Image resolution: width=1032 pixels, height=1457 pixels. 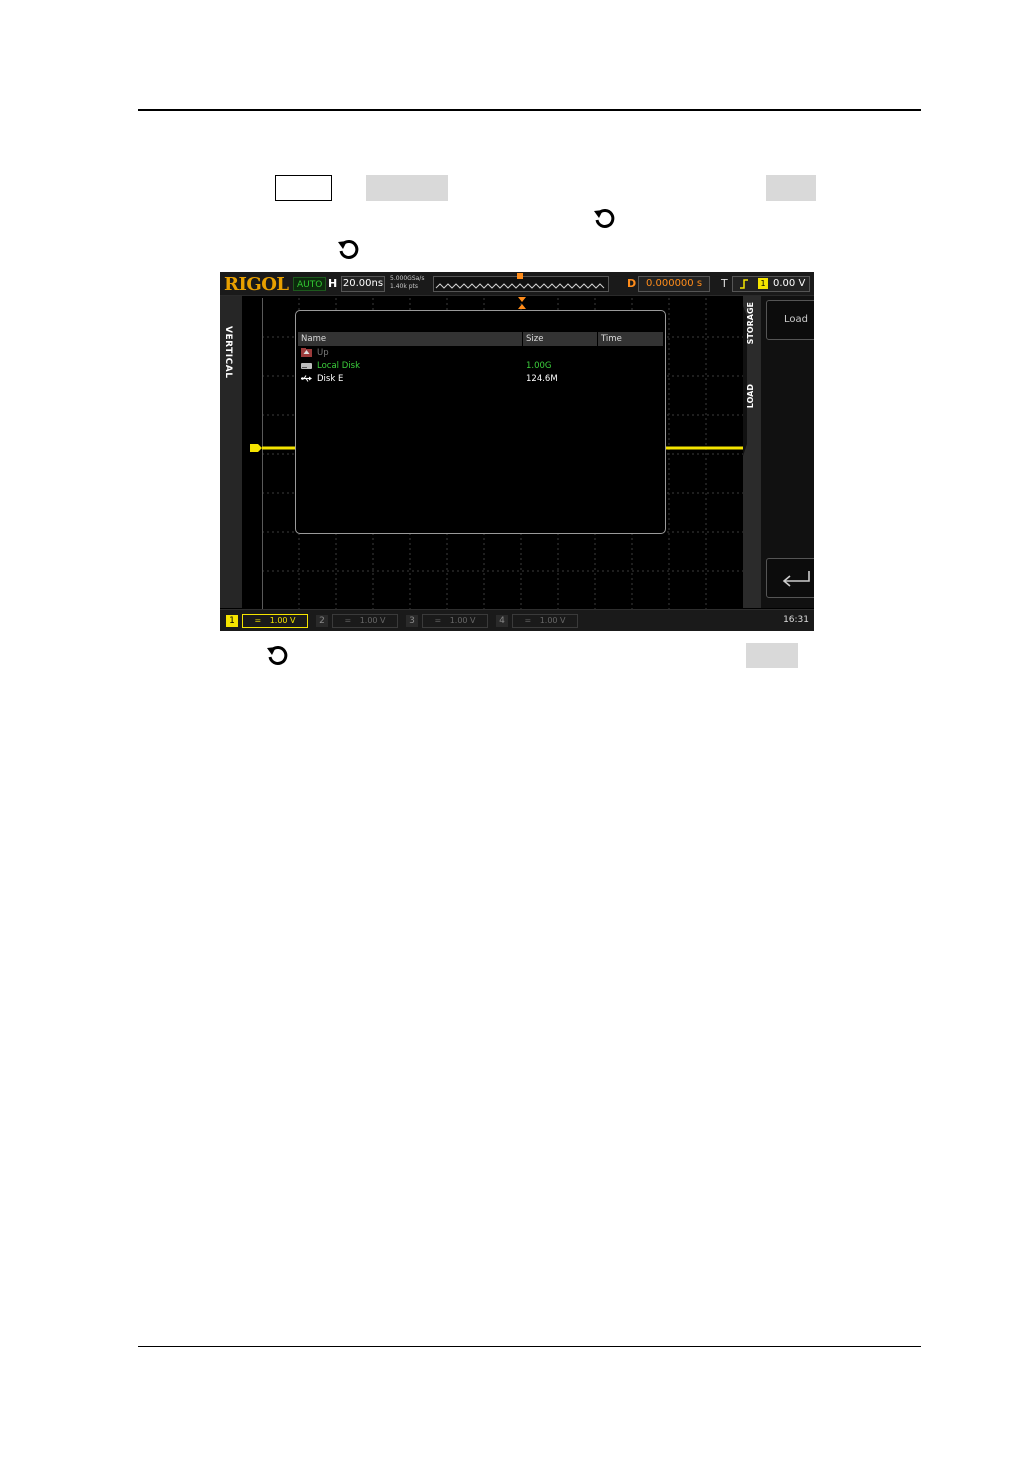 I want to click on usb-icon, so click(x=306, y=378).